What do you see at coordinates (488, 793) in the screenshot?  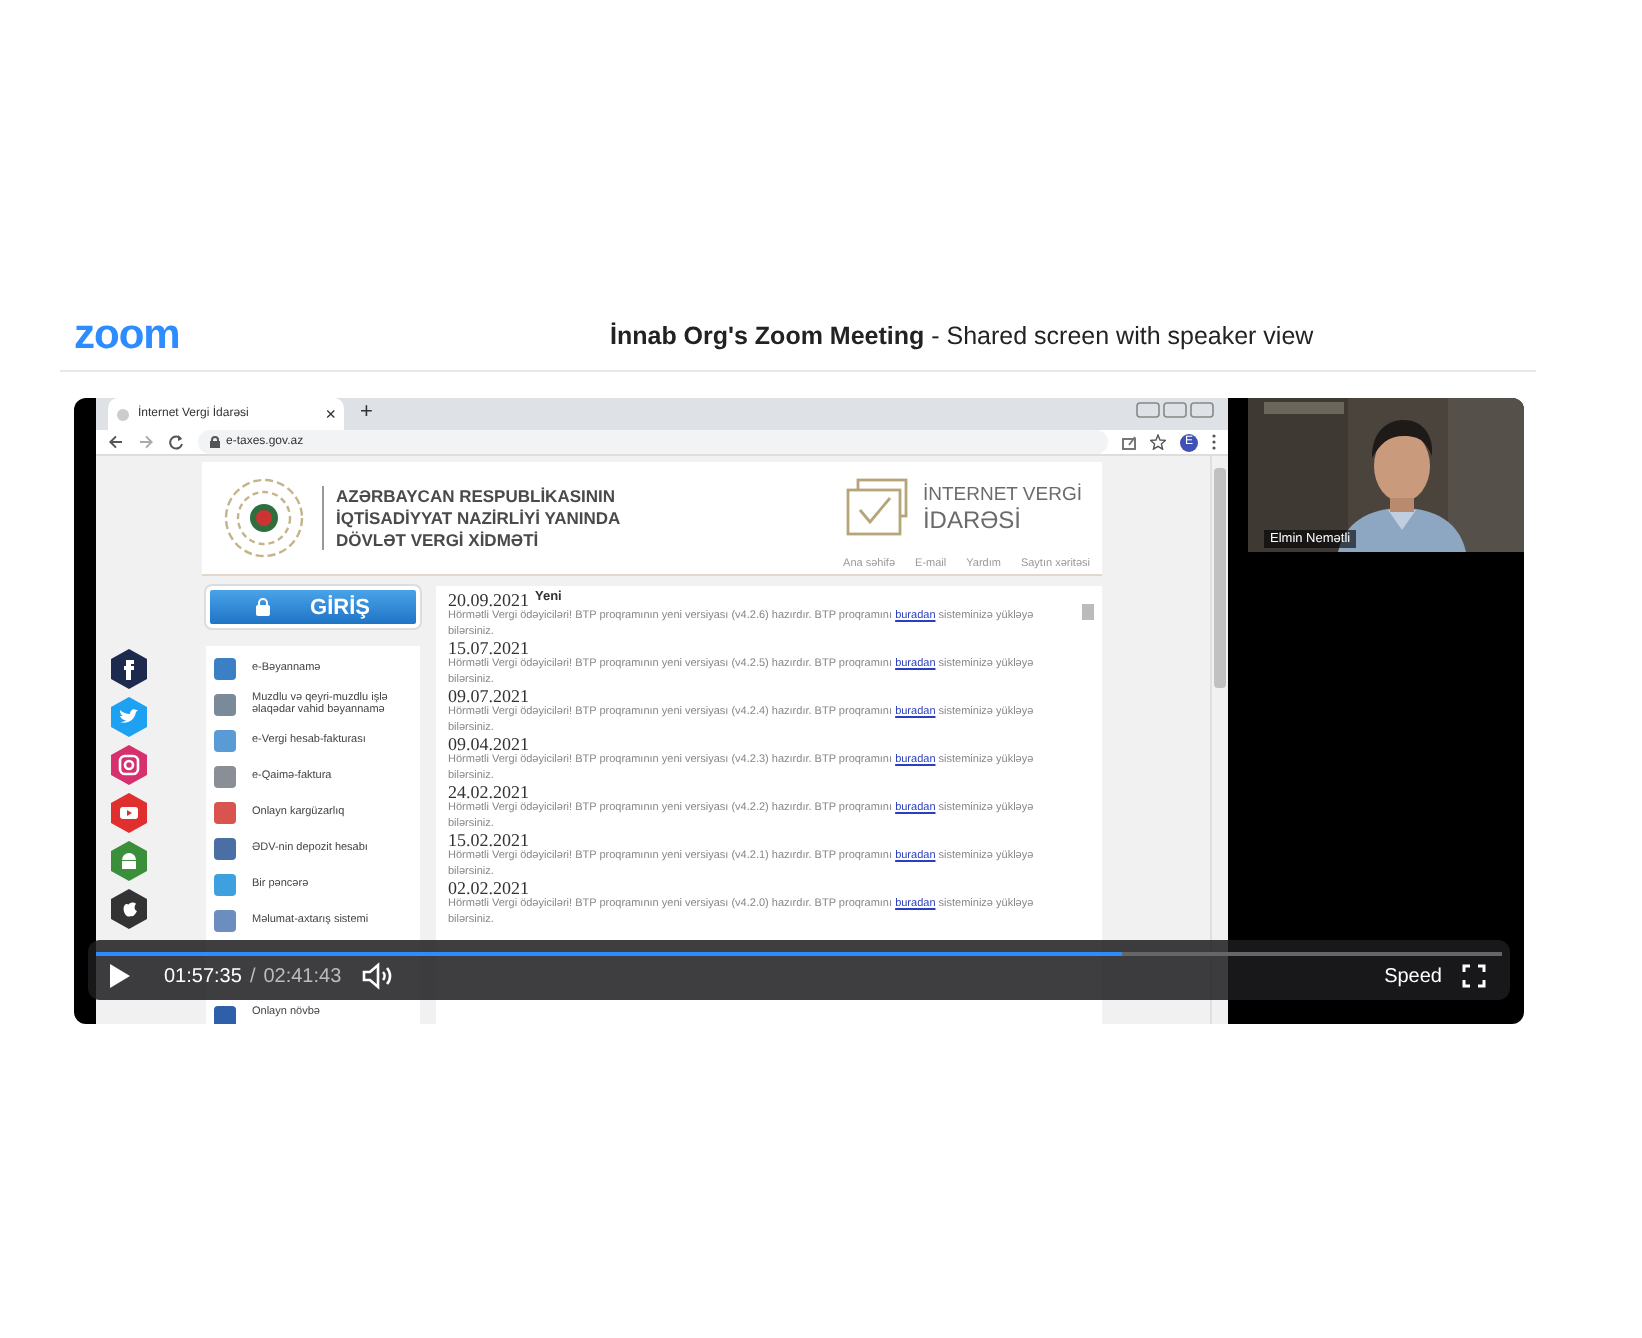 I see `news-date: 24.02.2021` at bounding box center [488, 793].